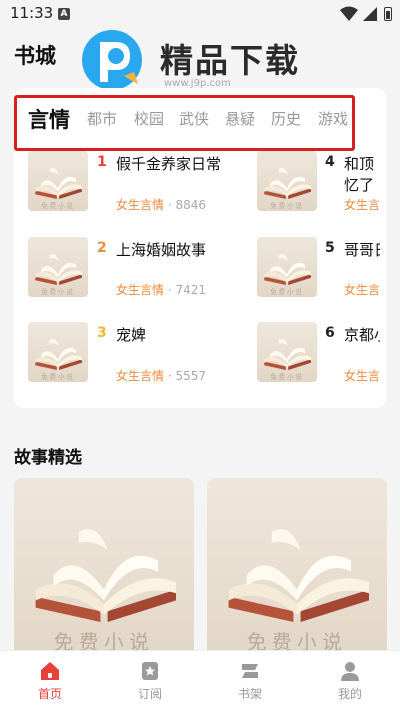  What do you see at coordinates (362, 250) in the screenshot?
I see `book-title: 哥哥日` at bounding box center [362, 250].